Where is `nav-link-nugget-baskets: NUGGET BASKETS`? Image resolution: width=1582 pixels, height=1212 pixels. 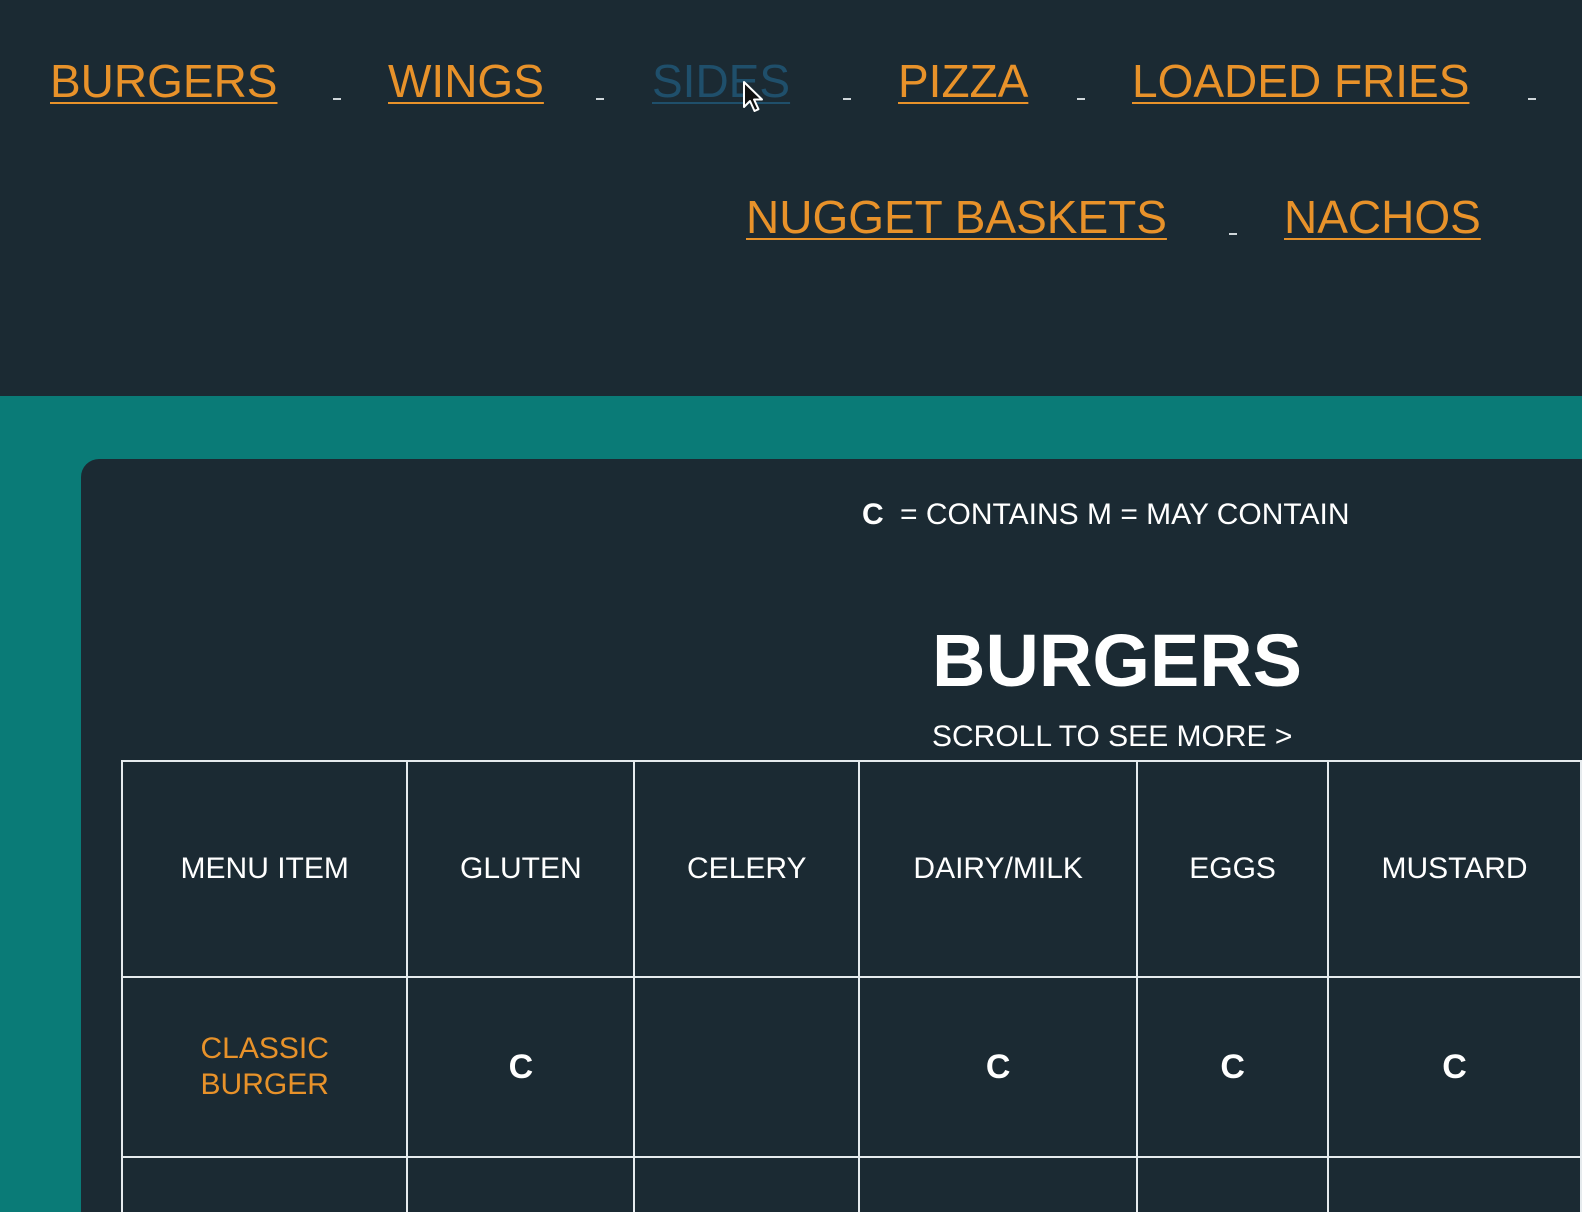 nav-link-nugget-baskets: NUGGET BASKETS is located at coordinates (956, 217).